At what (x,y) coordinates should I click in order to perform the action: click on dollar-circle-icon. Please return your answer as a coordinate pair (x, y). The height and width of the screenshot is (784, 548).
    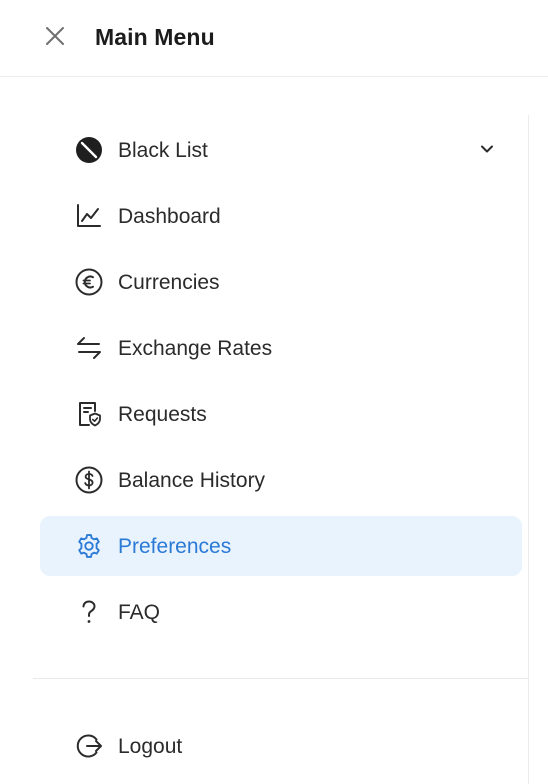
    Looking at the image, I should click on (89, 480).